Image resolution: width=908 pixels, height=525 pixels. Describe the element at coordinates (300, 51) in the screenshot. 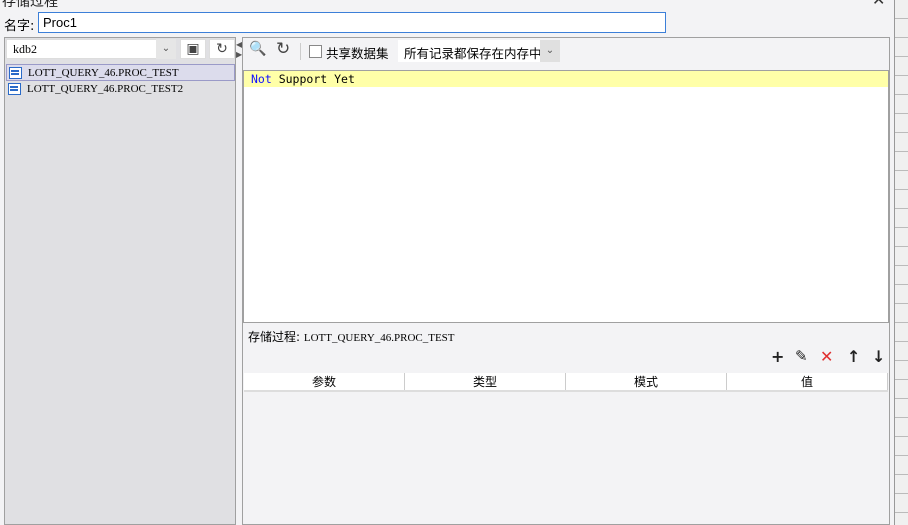

I see `toolbar-divider` at that location.